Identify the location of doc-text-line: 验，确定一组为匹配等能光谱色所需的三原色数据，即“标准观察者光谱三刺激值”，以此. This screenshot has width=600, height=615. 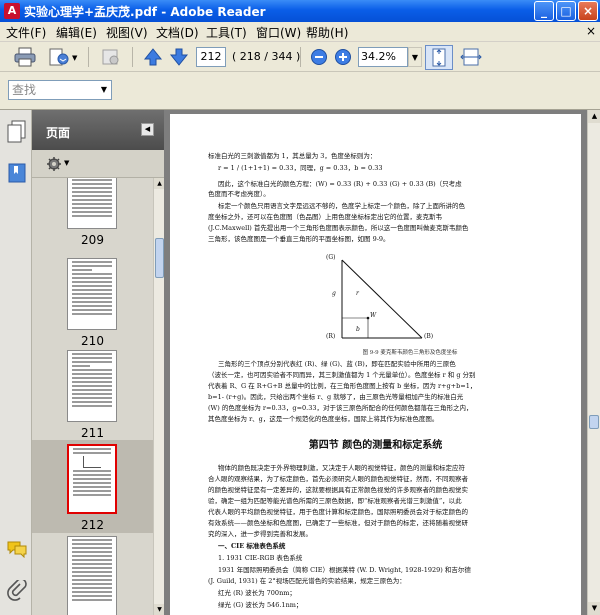
(335, 501).